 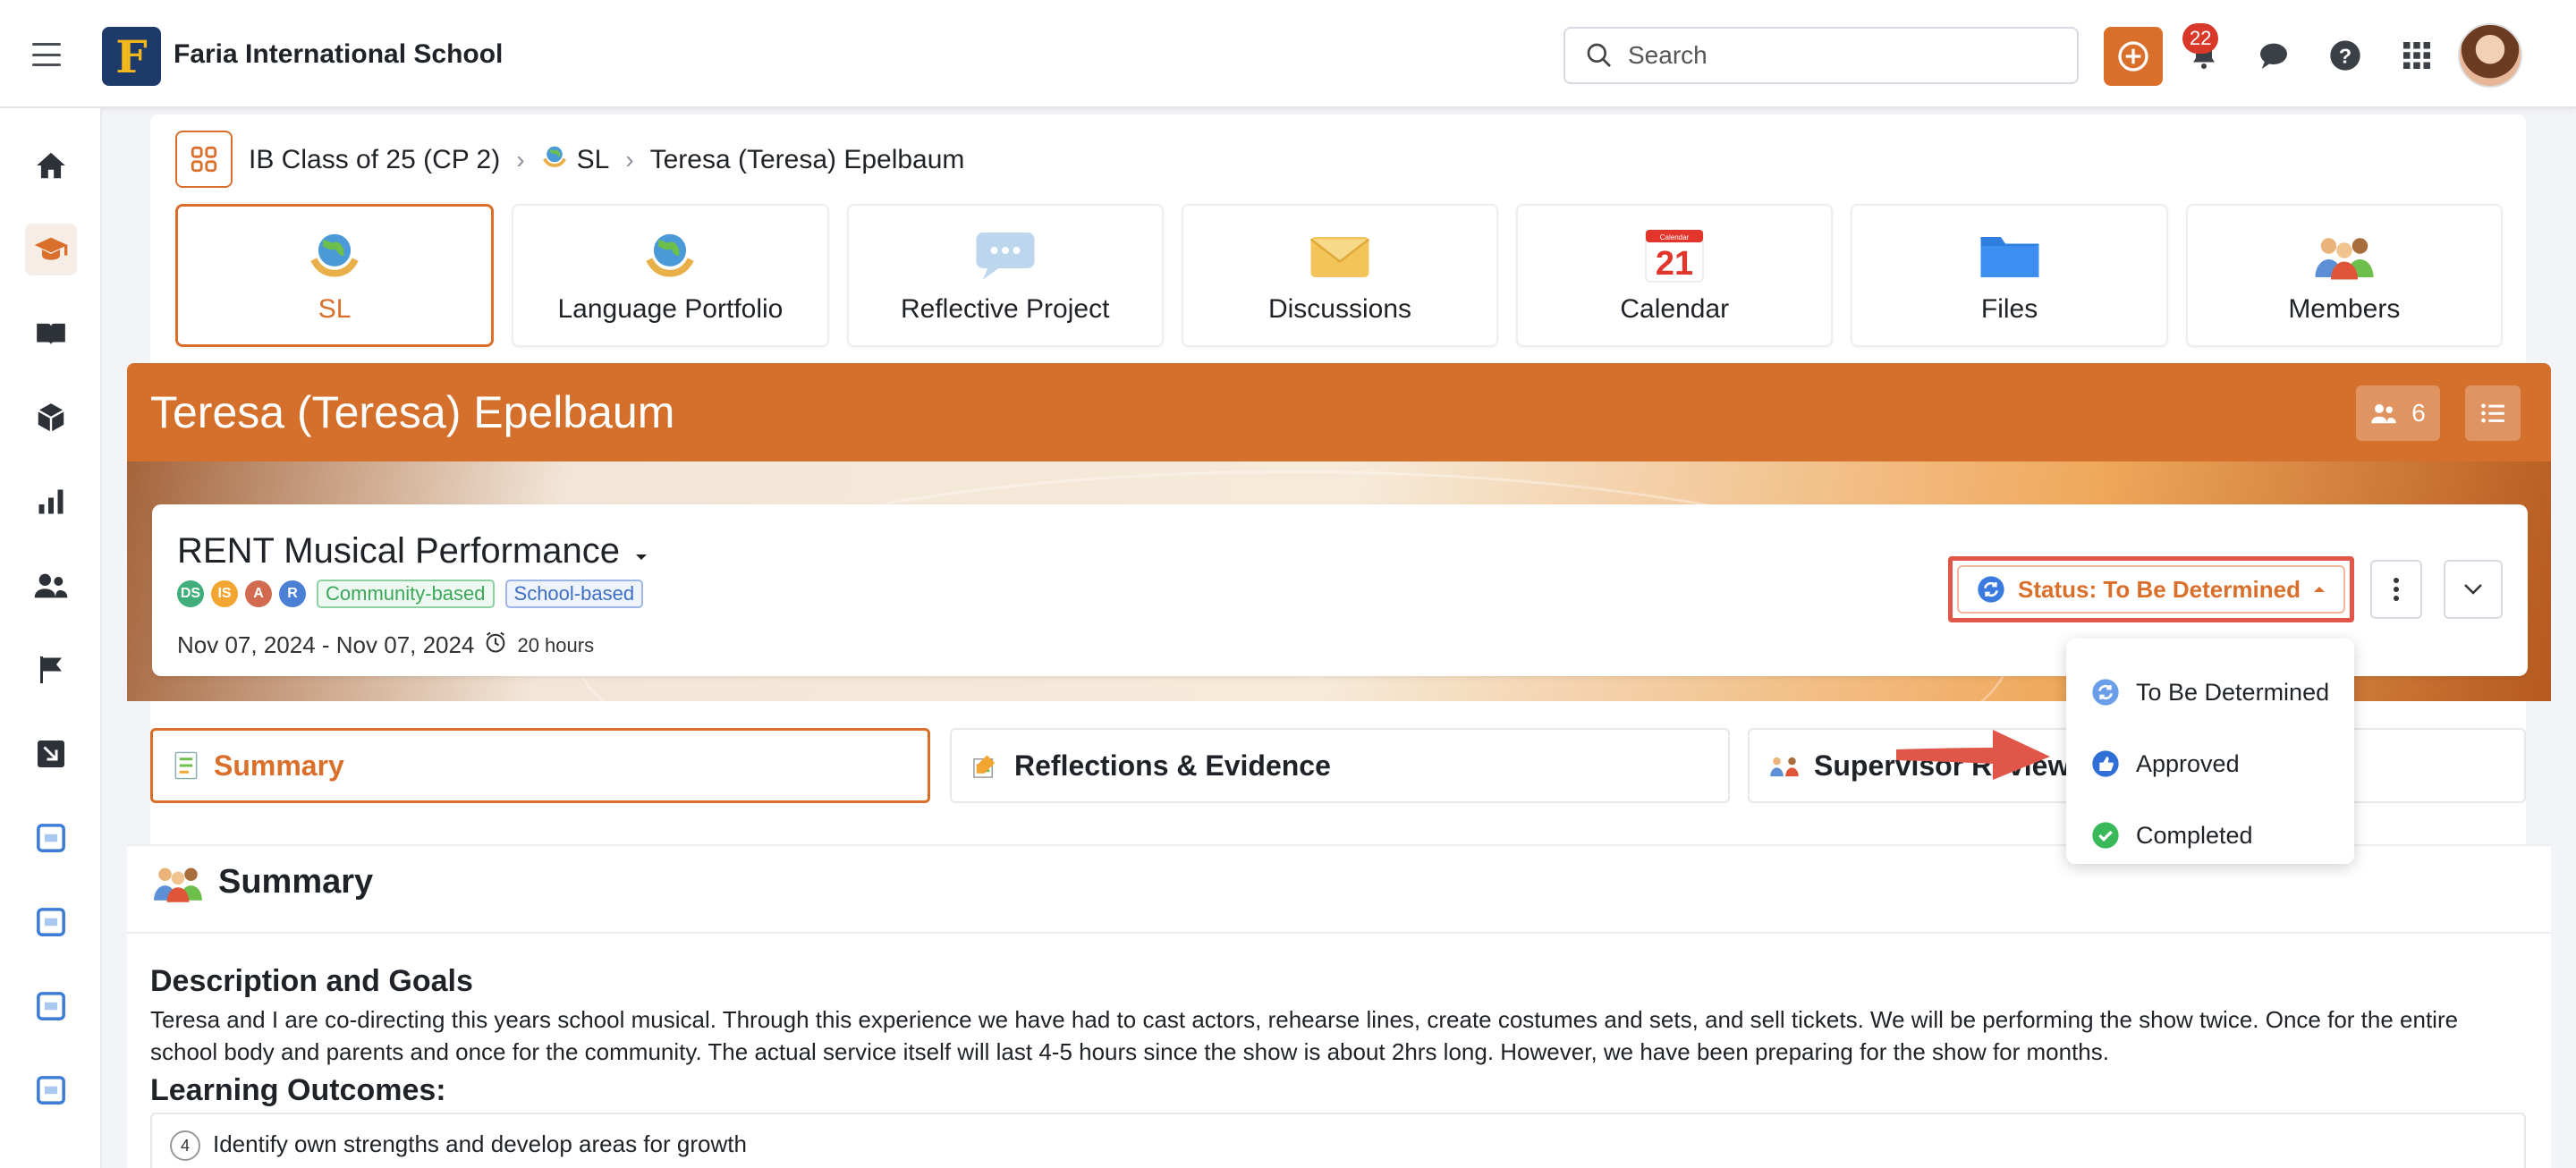 I want to click on grid-icon, so click(x=2416, y=55).